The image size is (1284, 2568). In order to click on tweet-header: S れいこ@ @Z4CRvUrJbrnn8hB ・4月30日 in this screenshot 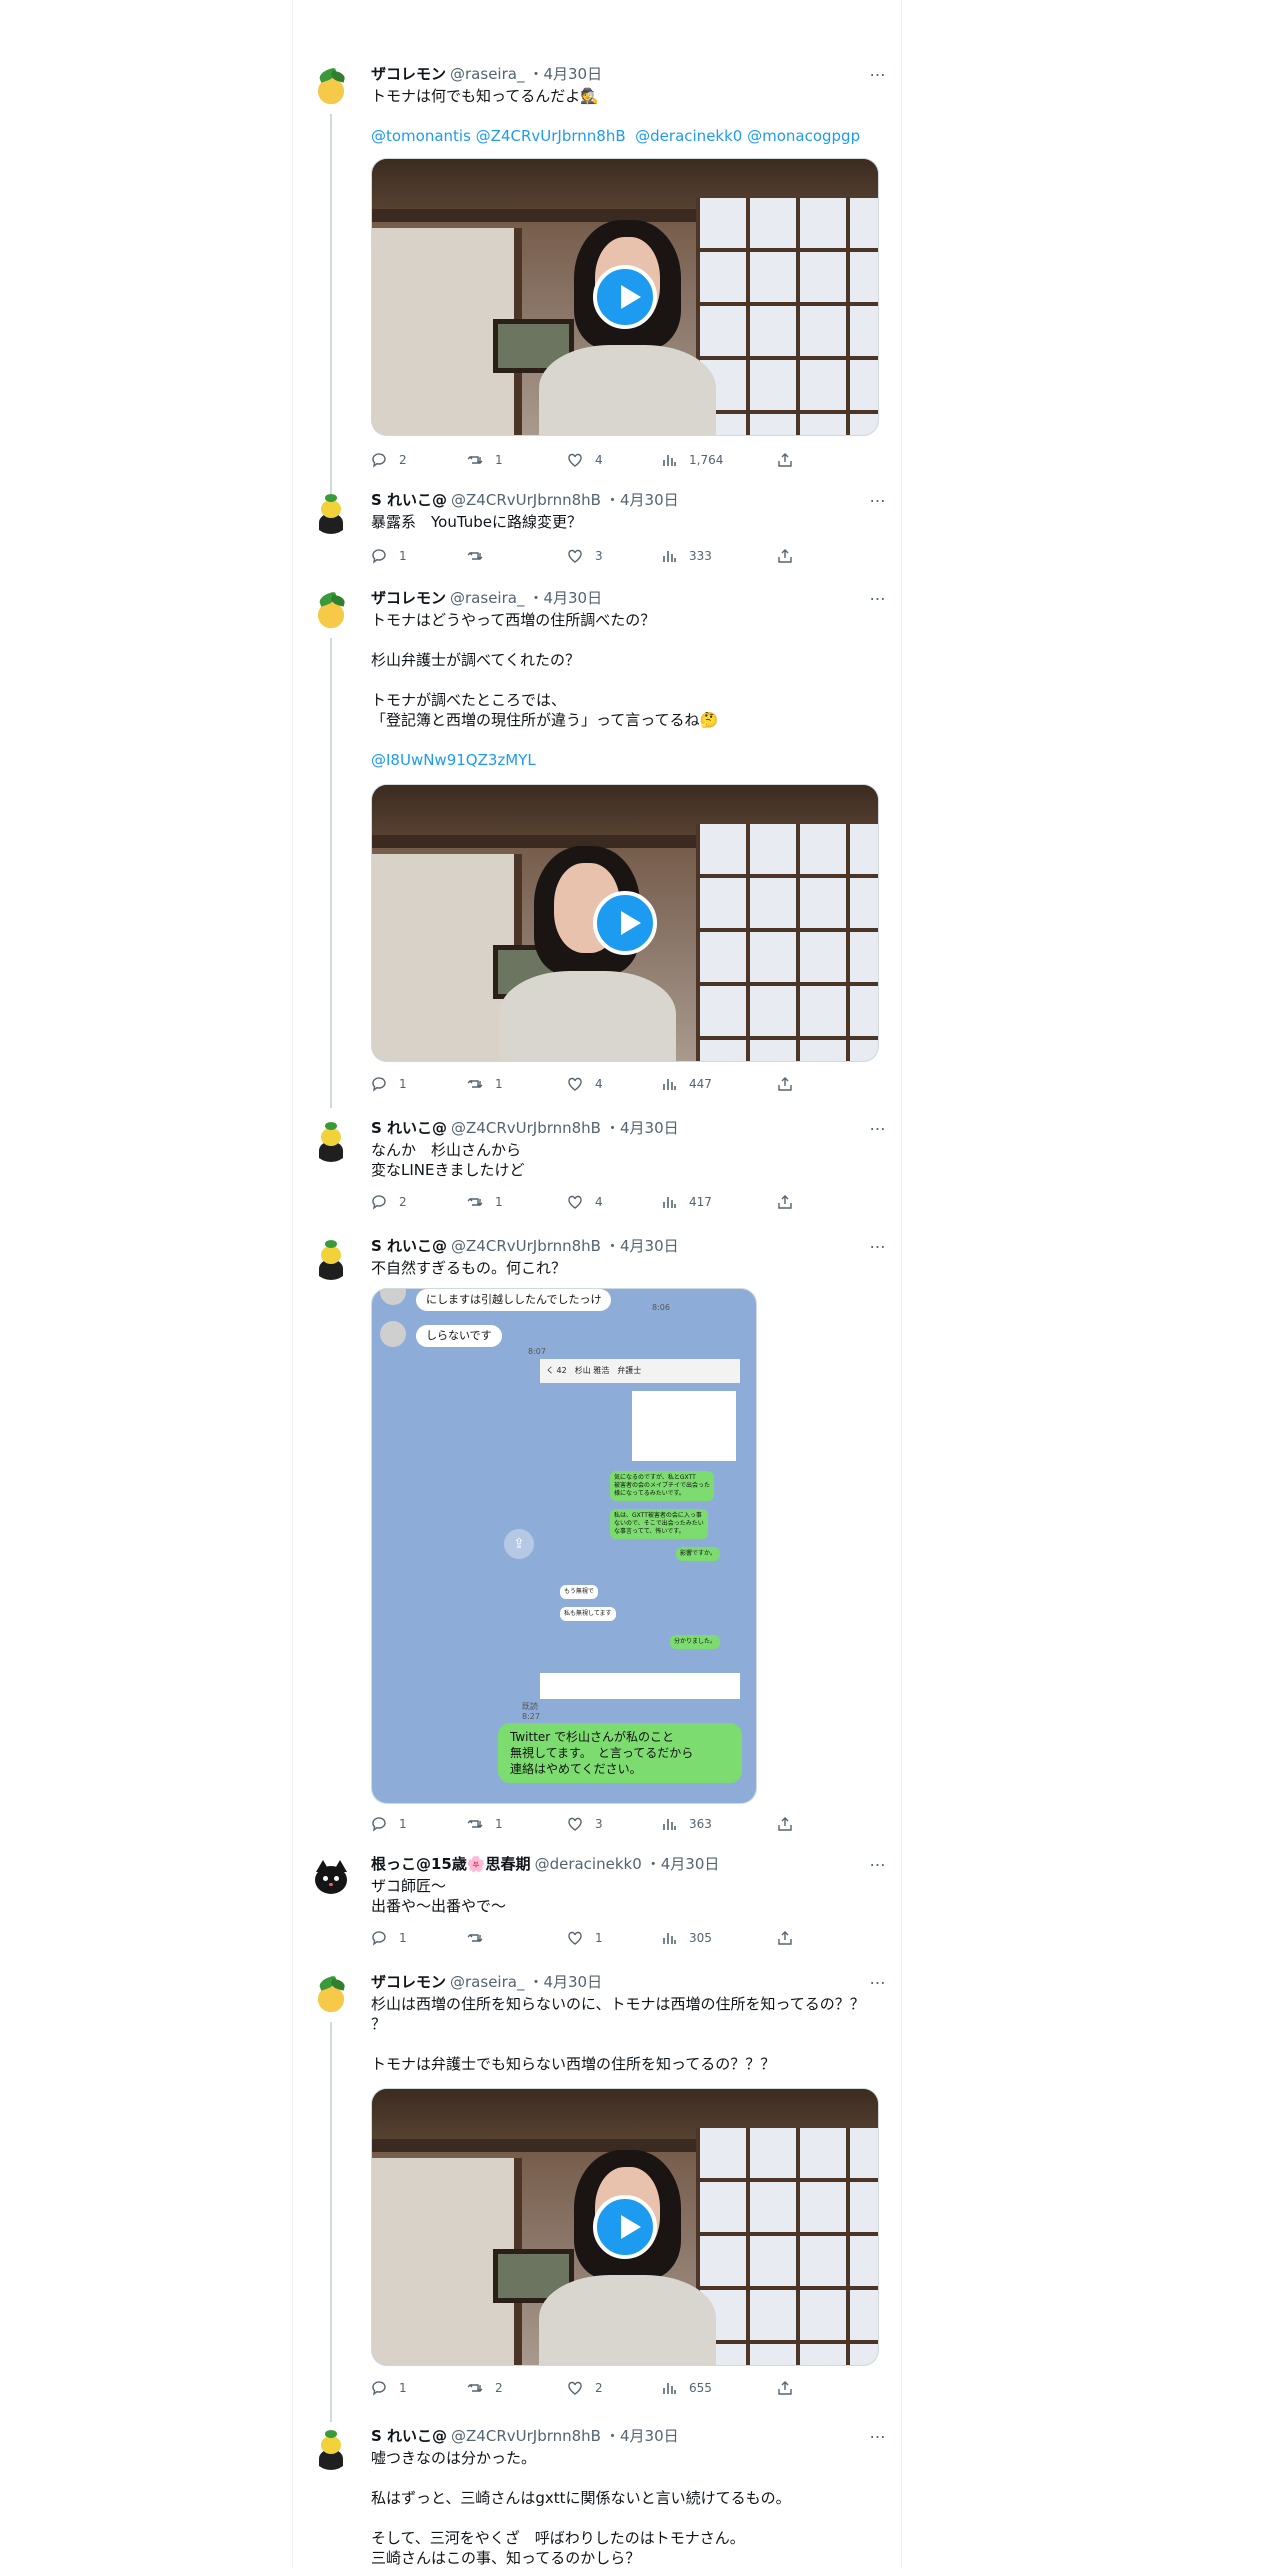, I will do `click(525, 500)`.